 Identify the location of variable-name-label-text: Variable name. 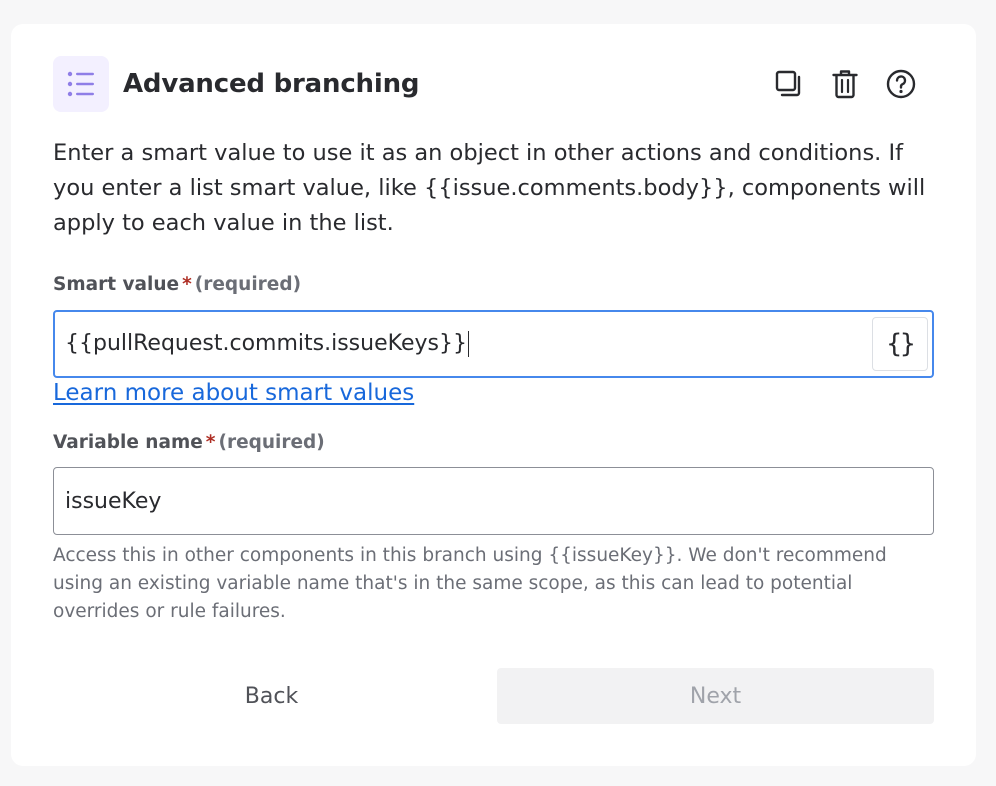
(128, 442).